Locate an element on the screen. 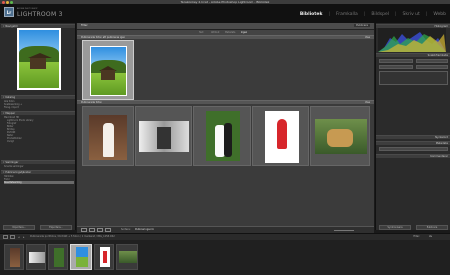 Image resolution: width=450 pixels, height=275 pixels. filmstrip-filter-label: Filter: is located at coordinates (416, 236).